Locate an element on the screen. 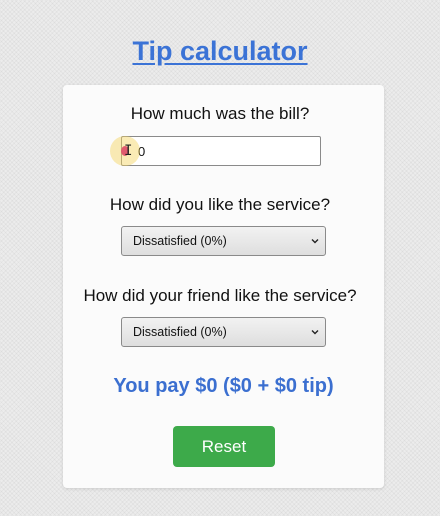  service-friend-label: How did your friend like the service? is located at coordinates (220, 295).